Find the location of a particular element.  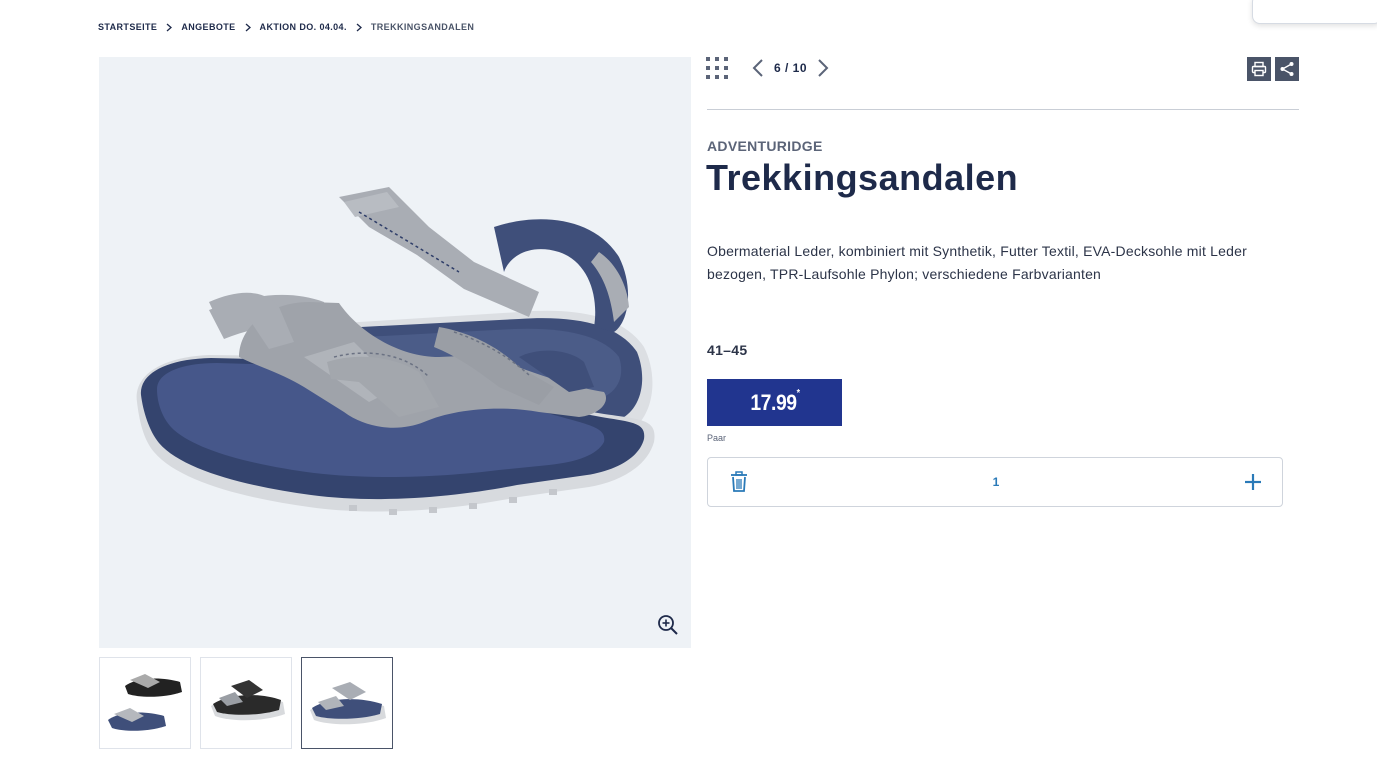

trash-icon is located at coordinates (739, 482).